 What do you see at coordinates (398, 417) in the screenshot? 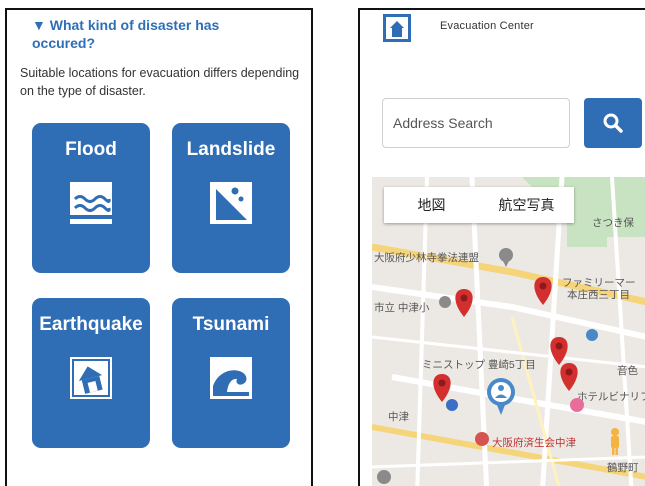
I see `map-label-nakatsu: 中津` at bounding box center [398, 417].